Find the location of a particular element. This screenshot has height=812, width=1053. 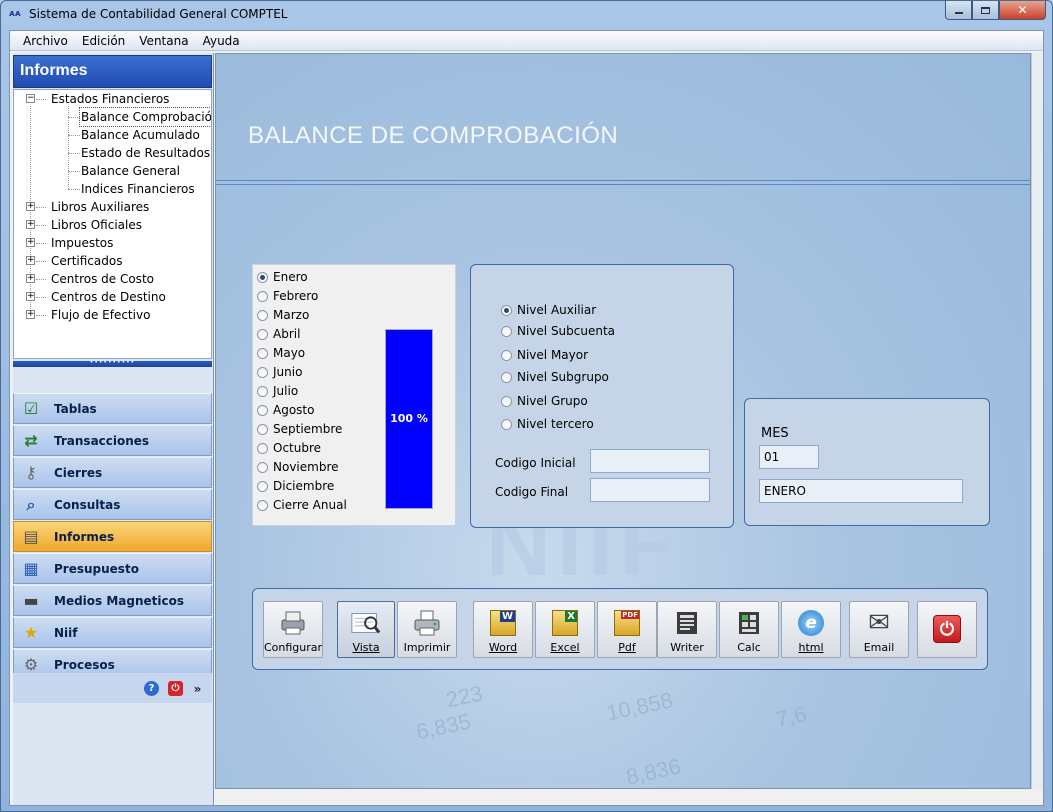

month-radio: Cierre Anual is located at coordinates (302, 505).